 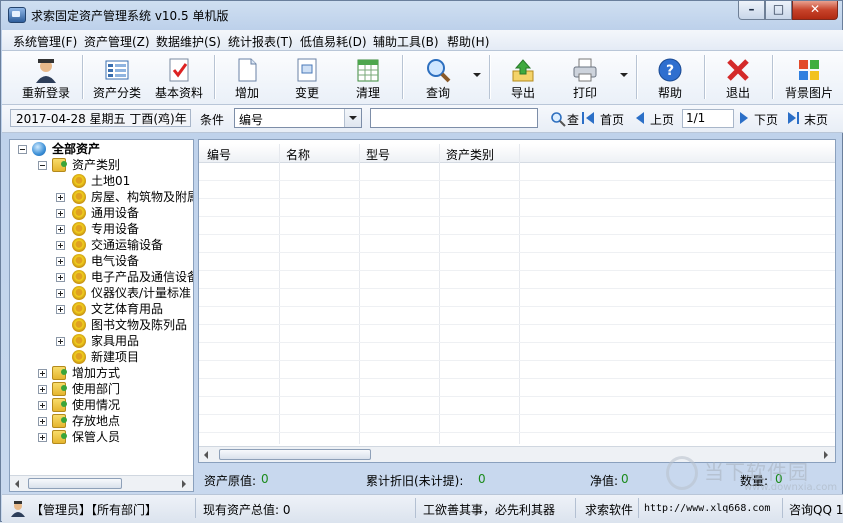 I want to click on query-button: 查询, so click(x=438, y=77).